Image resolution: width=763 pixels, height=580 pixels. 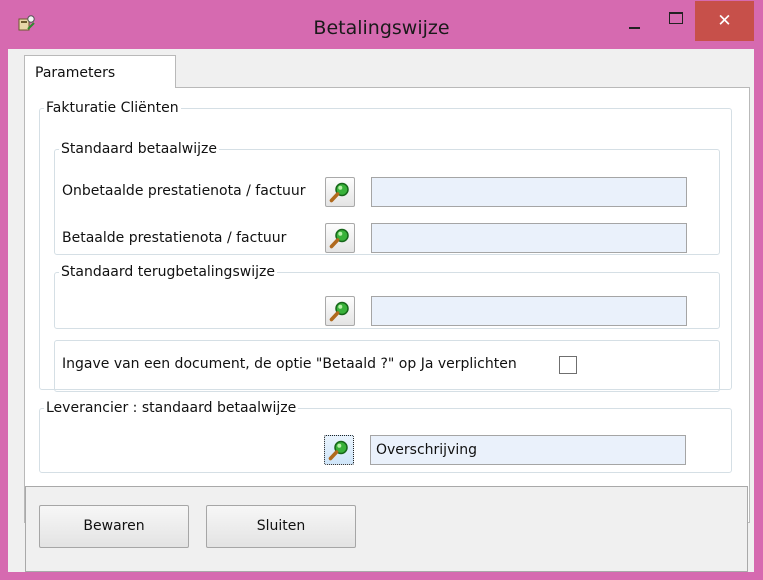 What do you see at coordinates (529, 192) in the screenshot?
I see `onbetaalde-field` at bounding box center [529, 192].